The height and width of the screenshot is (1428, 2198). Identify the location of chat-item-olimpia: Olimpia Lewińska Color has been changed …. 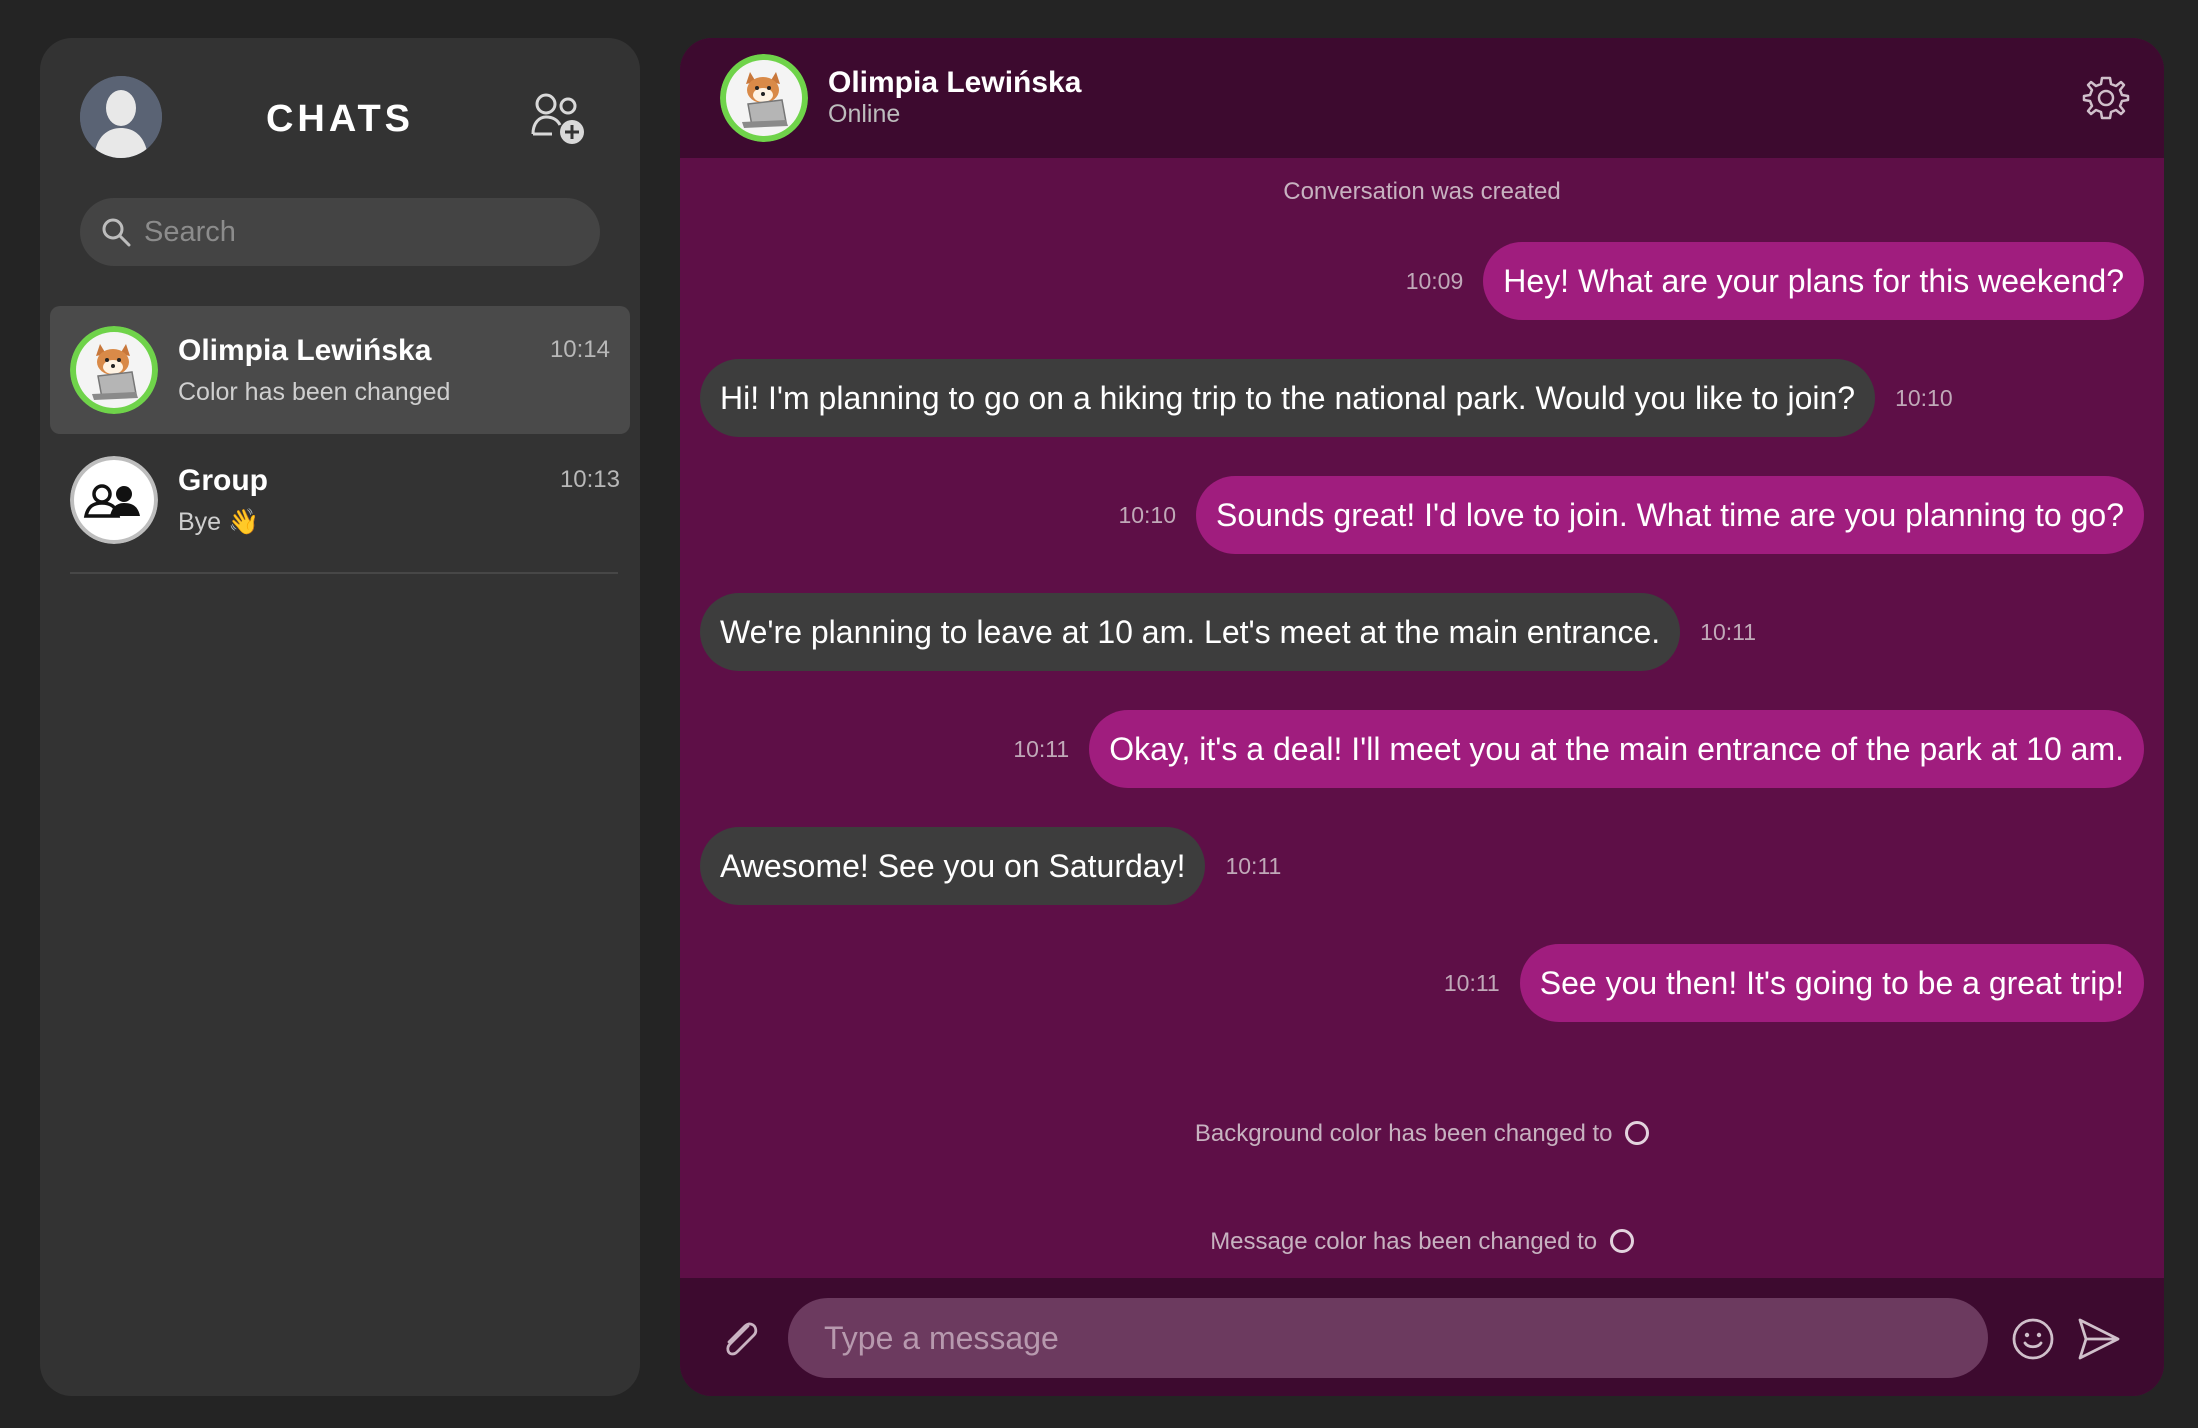
(340, 370).